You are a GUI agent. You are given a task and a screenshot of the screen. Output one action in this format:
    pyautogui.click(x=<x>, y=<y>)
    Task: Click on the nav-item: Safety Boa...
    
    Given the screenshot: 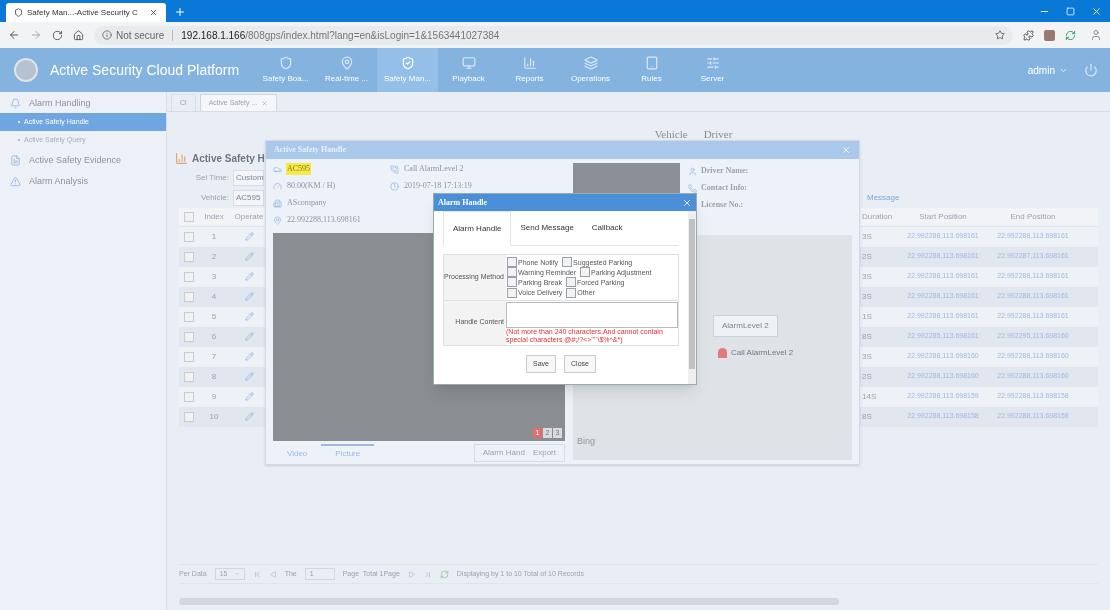 What is the action you would take?
    pyautogui.click(x=285, y=70)
    